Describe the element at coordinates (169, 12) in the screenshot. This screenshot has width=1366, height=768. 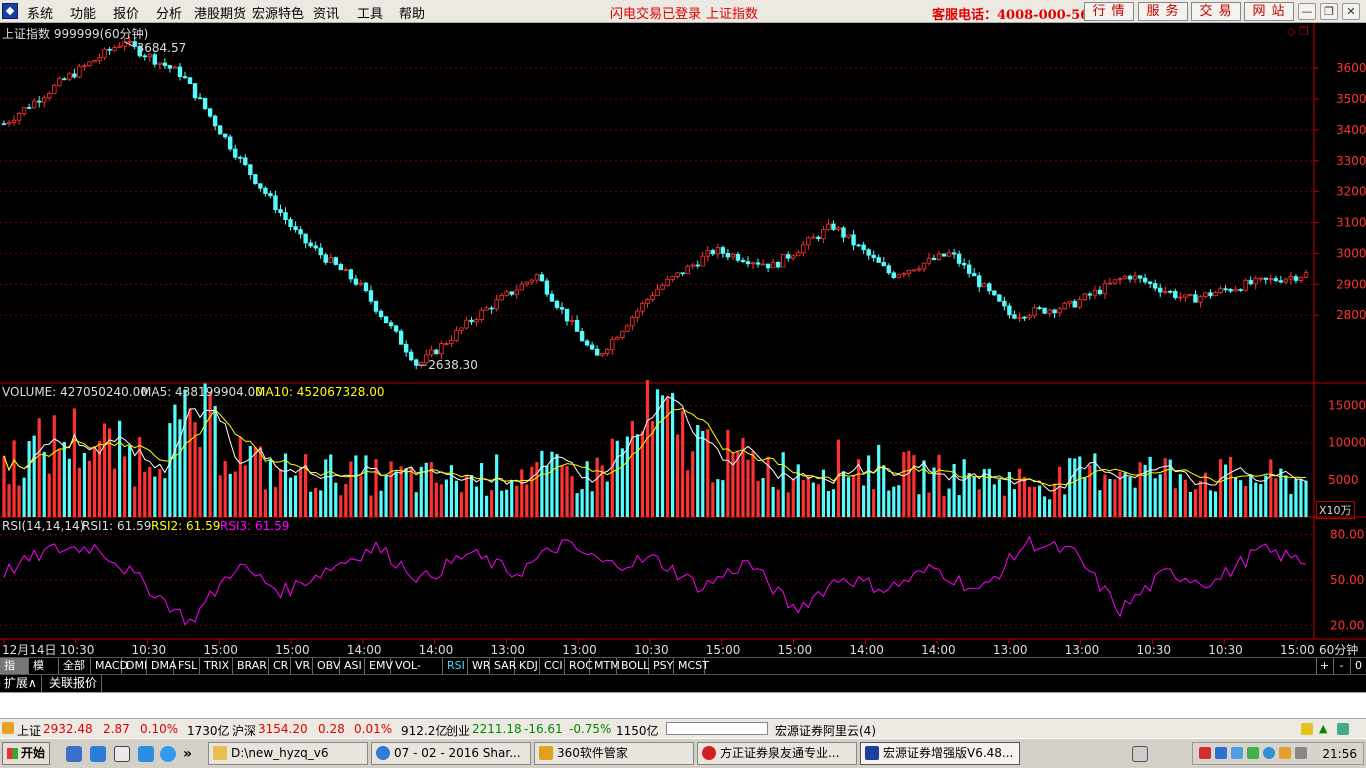
I see `menu-analysis: 分析` at that location.